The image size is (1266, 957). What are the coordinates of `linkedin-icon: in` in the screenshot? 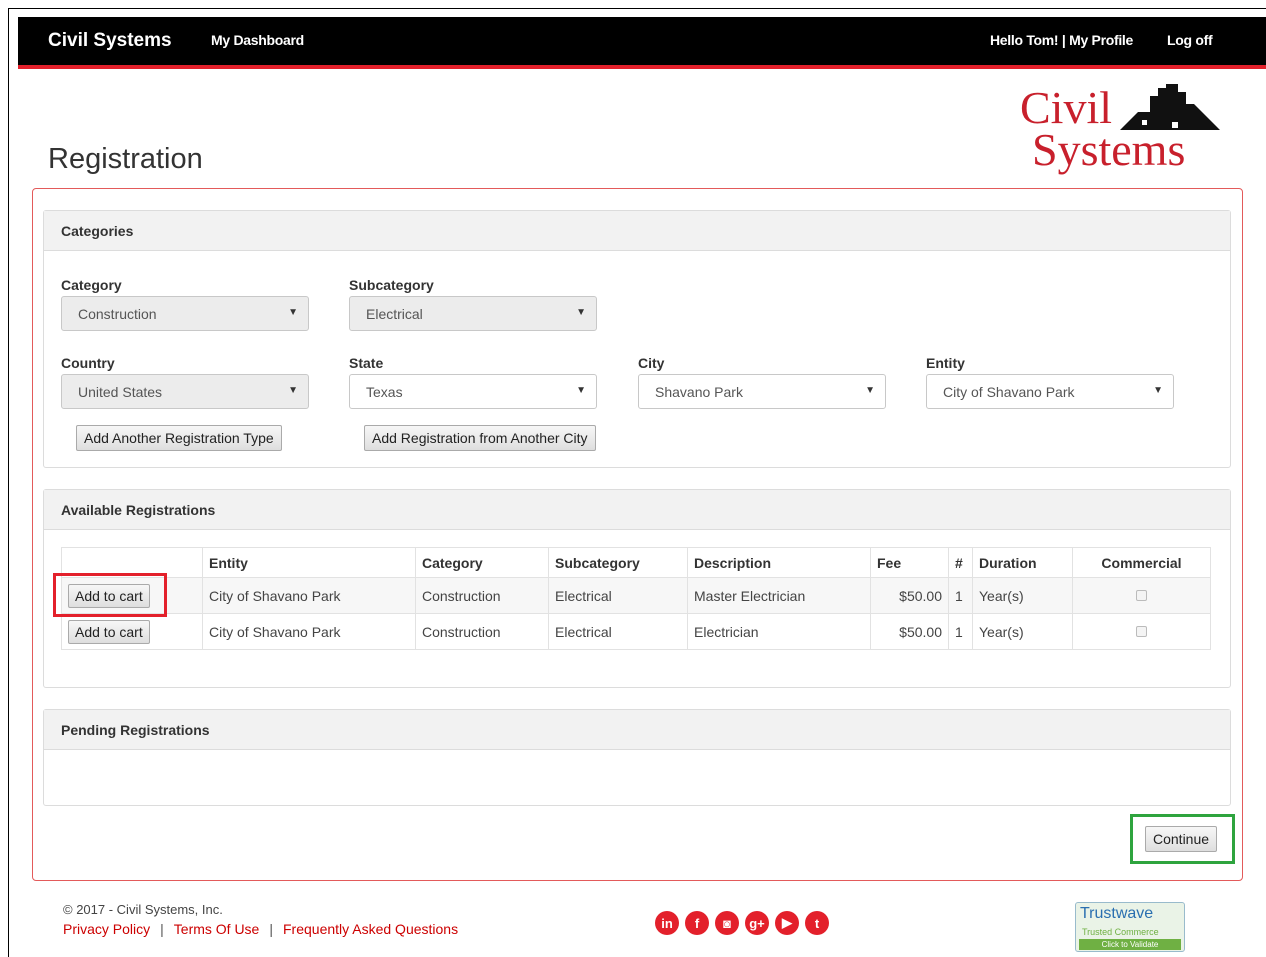 It's located at (667, 923).